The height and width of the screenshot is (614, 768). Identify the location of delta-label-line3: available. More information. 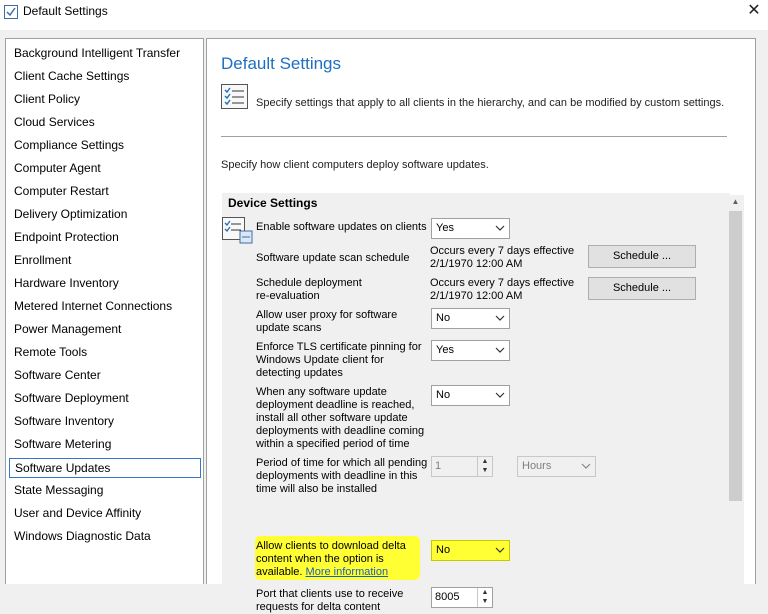
(322, 572).